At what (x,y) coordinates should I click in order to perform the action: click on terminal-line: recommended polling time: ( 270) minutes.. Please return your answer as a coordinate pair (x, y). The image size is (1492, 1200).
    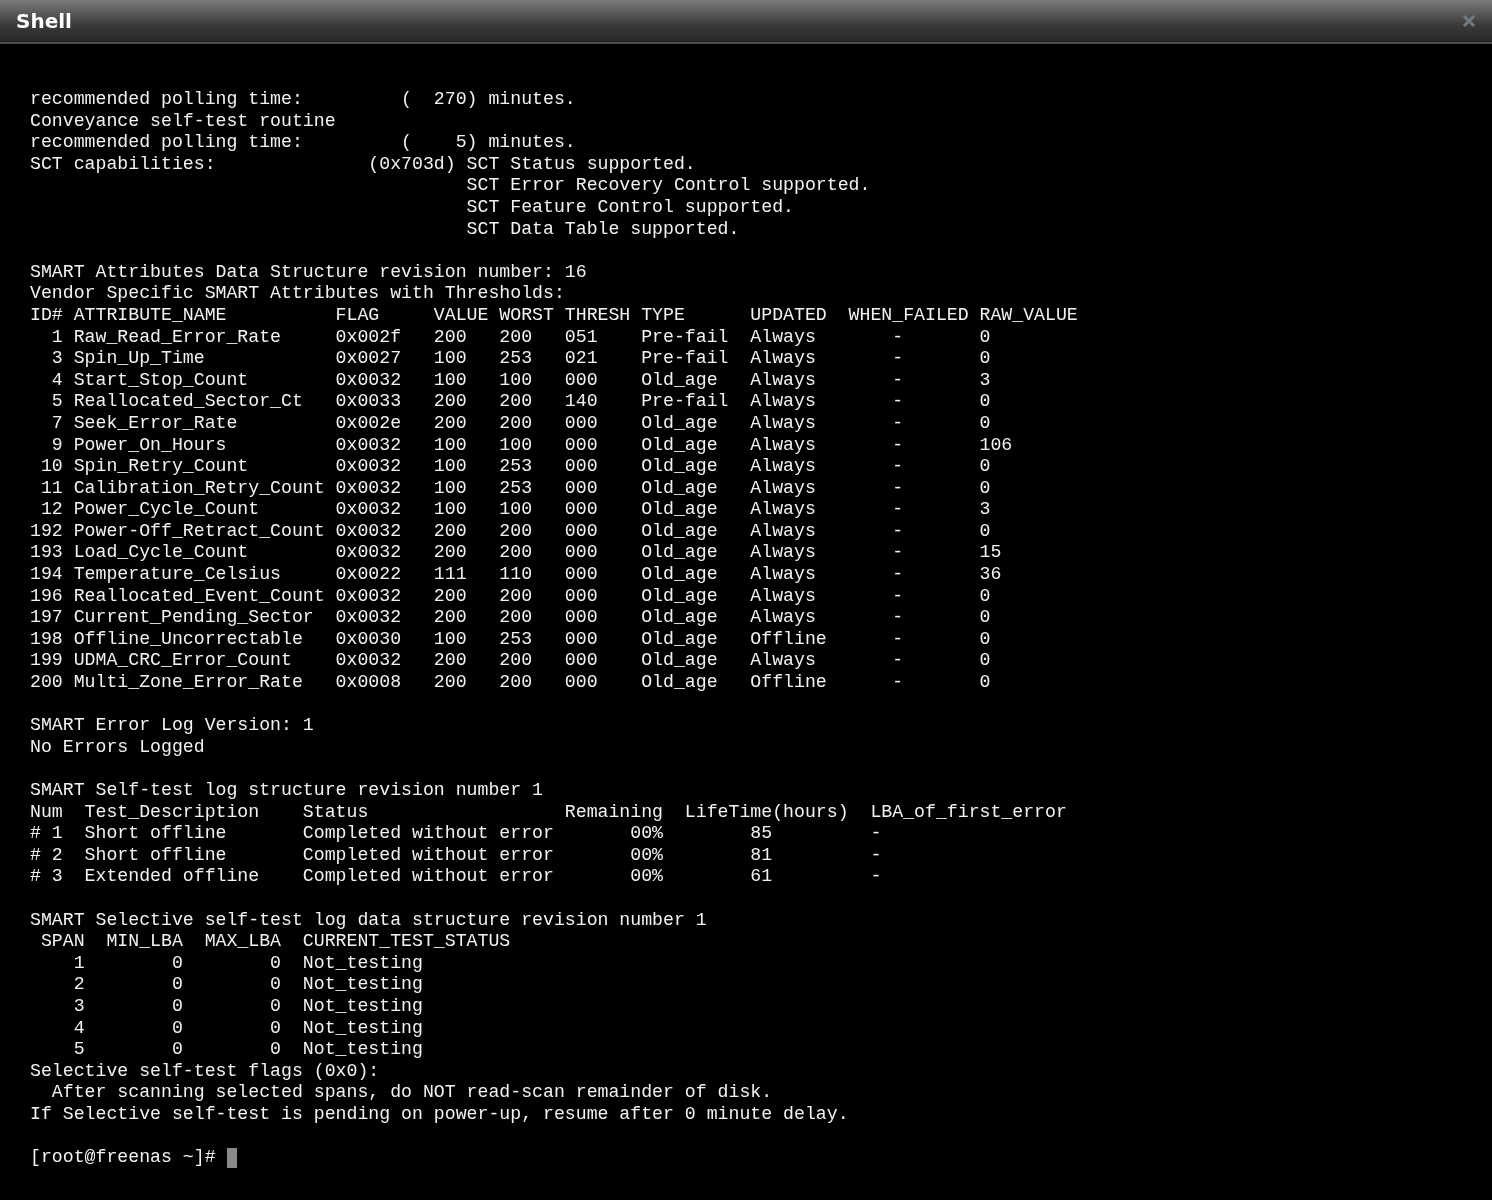
    Looking at the image, I should click on (303, 100).